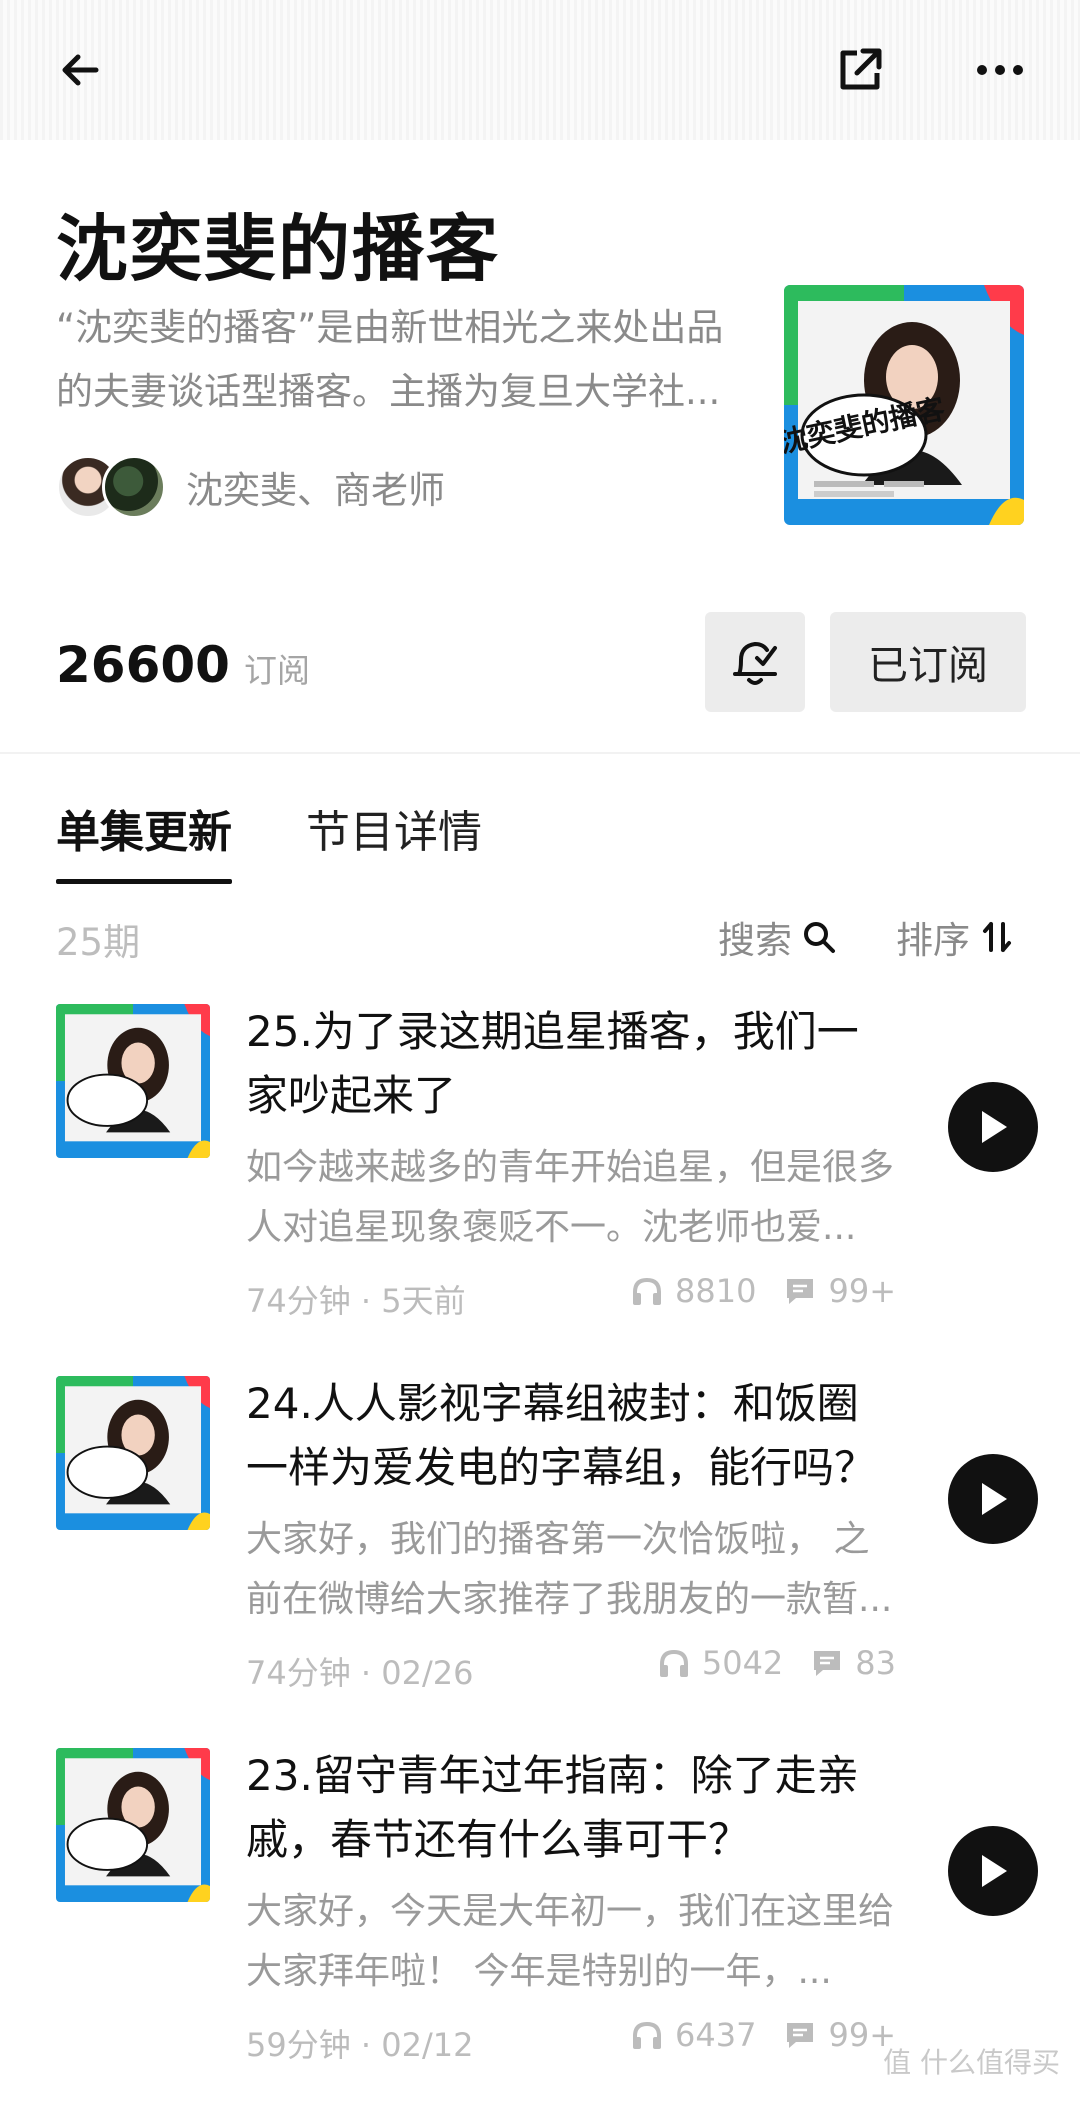 The width and height of the screenshot is (1080, 2108). What do you see at coordinates (540, 70) in the screenshot?
I see `top-bar` at bounding box center [540, 70].